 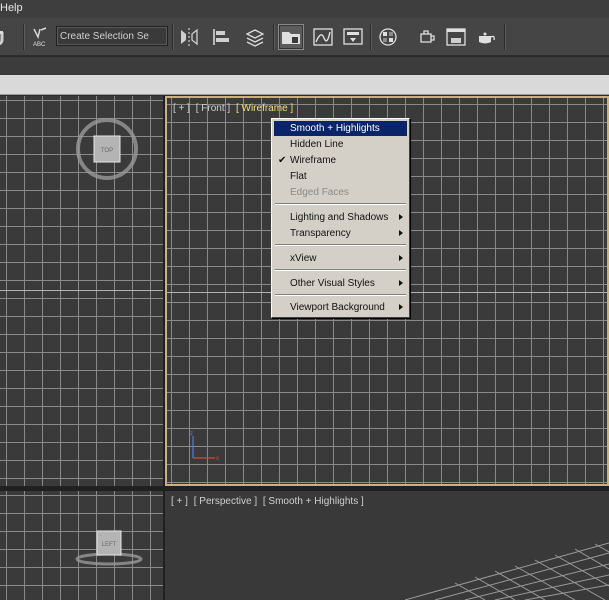 I want to click on toolbar-gap, so click(x=304, y=66).